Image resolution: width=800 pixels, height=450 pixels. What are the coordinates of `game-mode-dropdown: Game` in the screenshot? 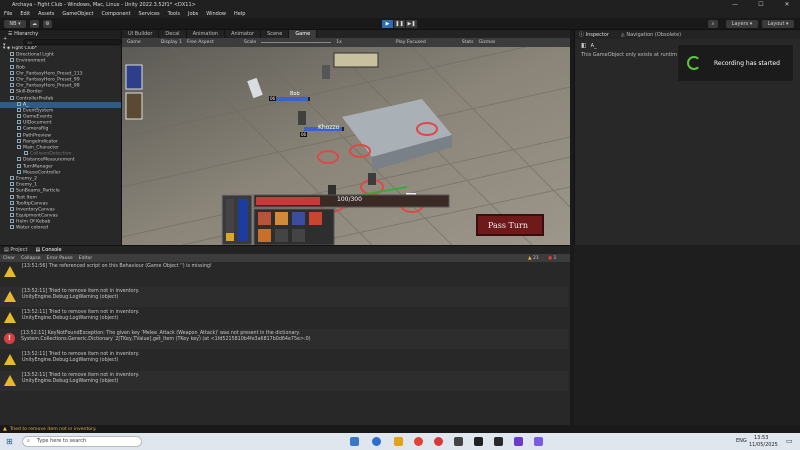 It's located at (134, 42).